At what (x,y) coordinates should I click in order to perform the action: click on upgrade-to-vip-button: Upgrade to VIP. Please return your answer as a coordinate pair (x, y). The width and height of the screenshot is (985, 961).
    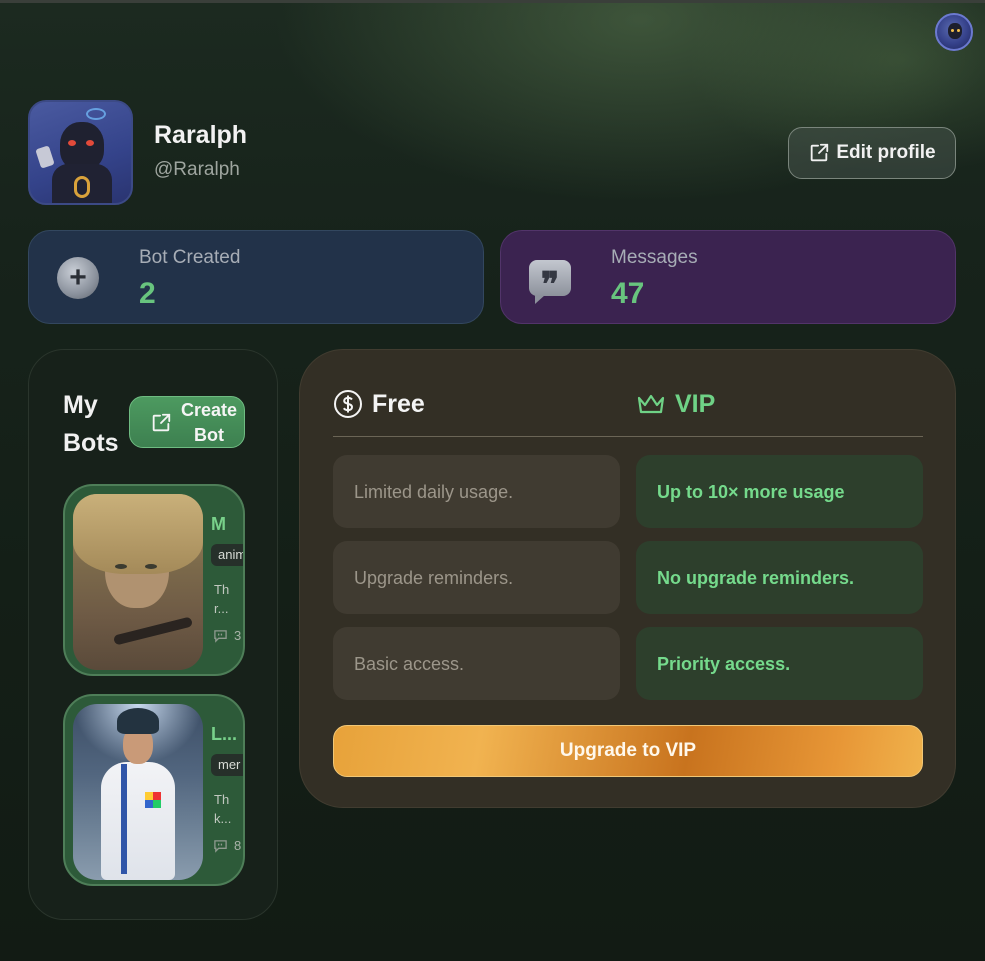
    Looking at the image, I should click on (628, 751).